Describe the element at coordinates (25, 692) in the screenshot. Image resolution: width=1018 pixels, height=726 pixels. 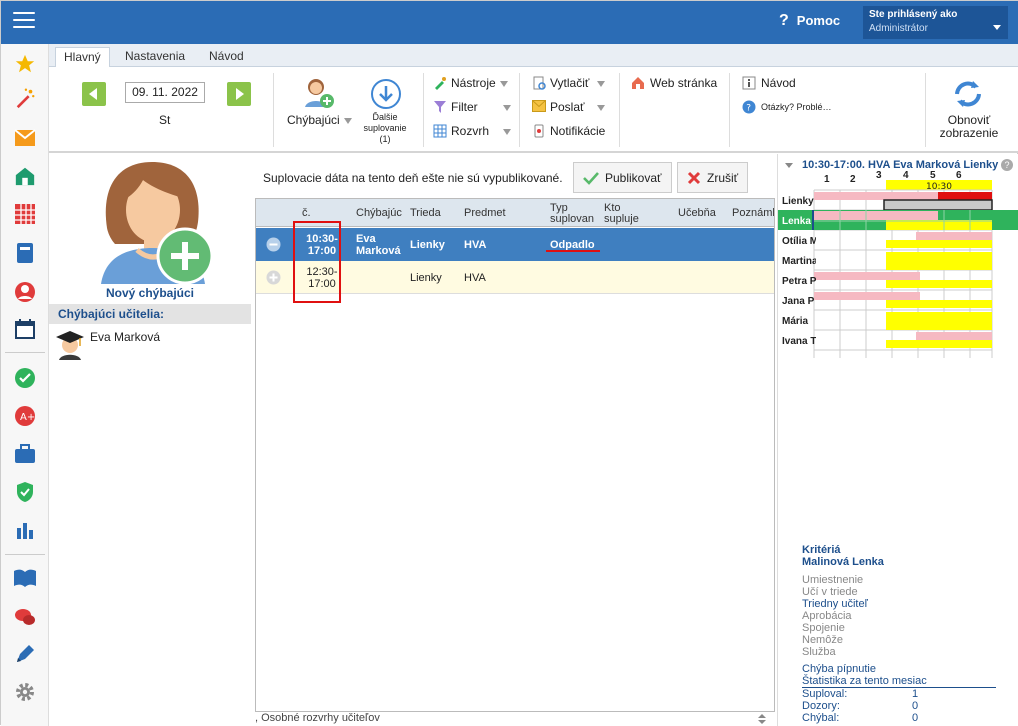
I see `gear-icon` at that location.